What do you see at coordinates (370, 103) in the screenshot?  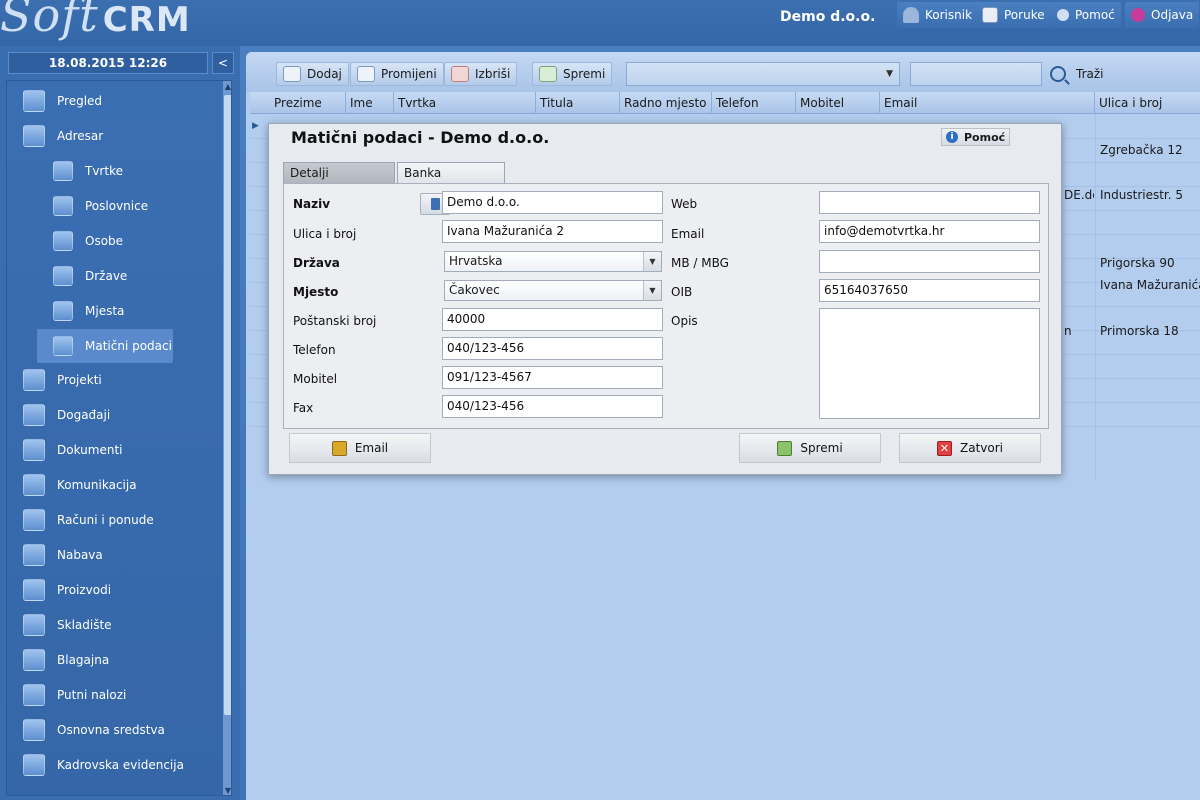 I see `column-ime: Ime` at bounding box center [370, 103].